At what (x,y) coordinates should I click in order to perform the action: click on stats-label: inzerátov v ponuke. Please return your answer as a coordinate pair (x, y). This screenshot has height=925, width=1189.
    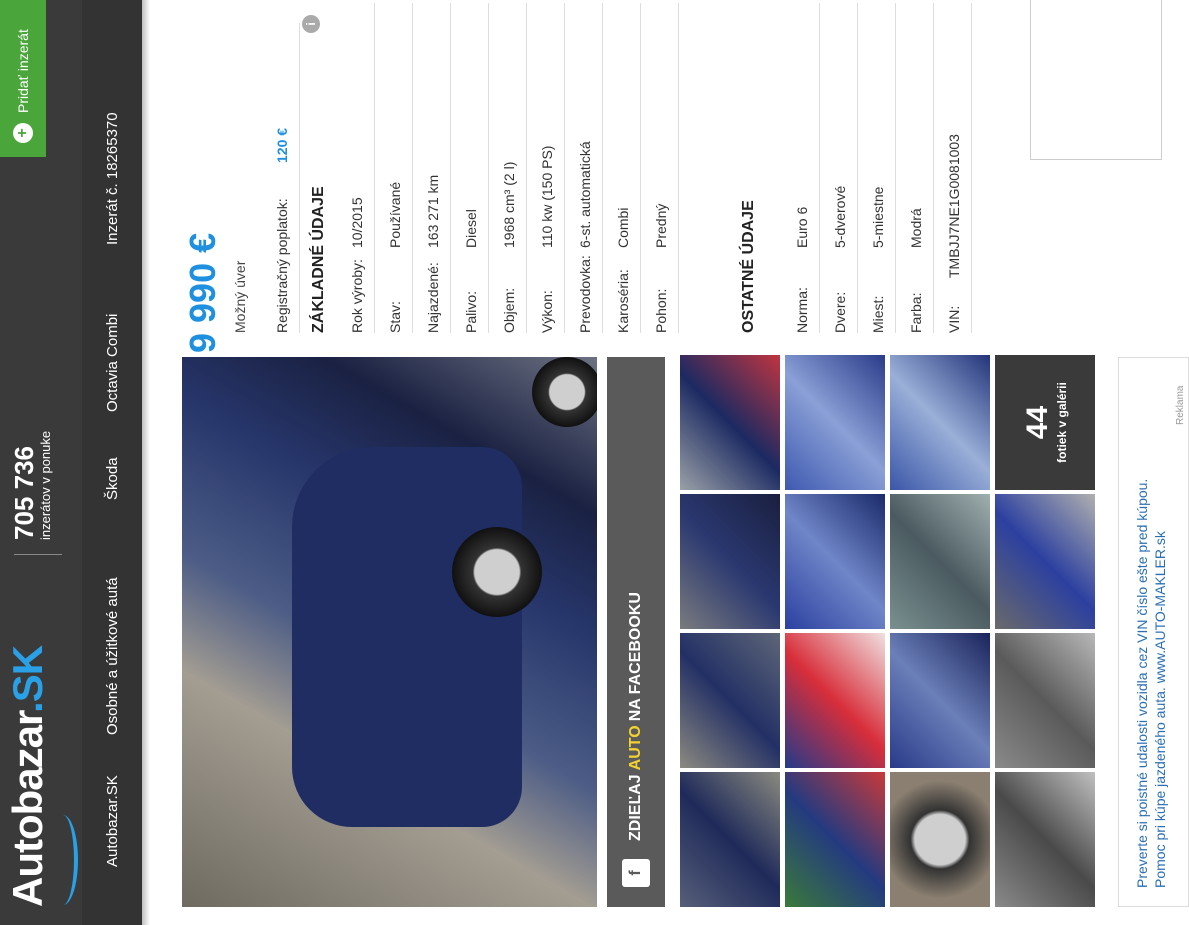
    Looking at the image, I should click on (45, 485).